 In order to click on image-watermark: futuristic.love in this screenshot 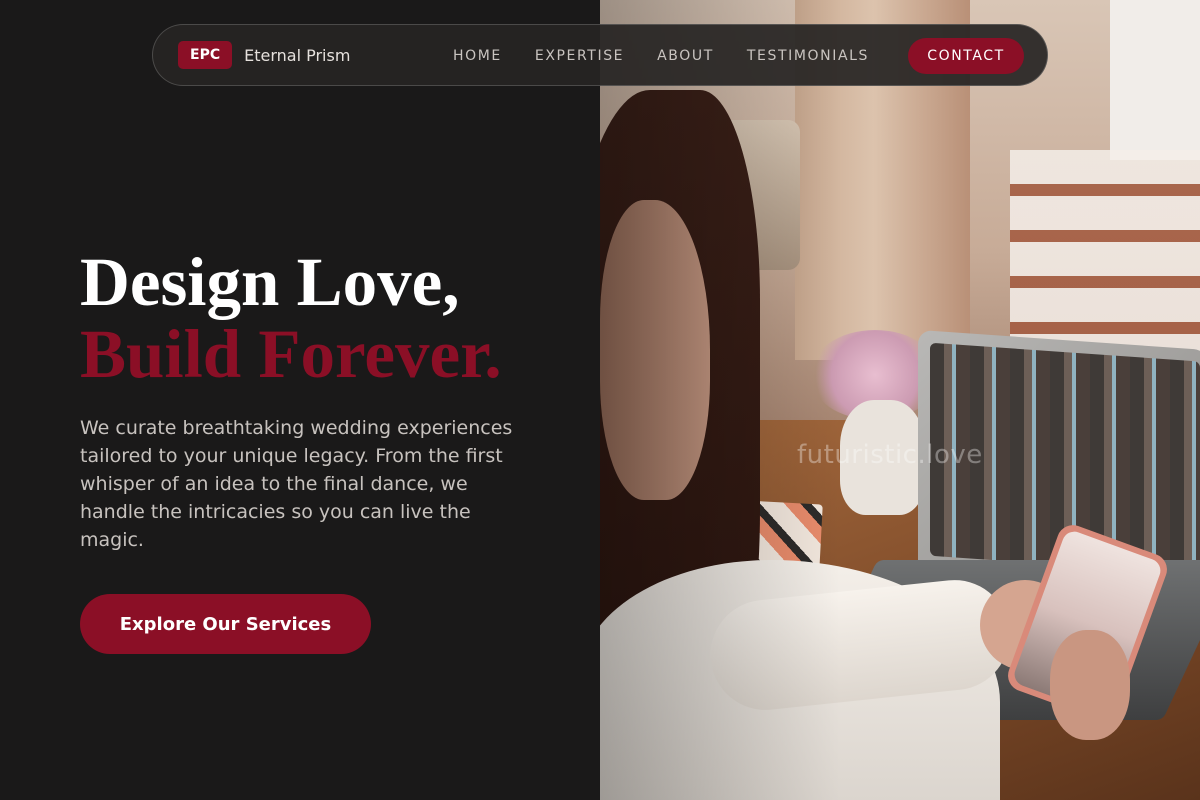, I will do `click(890, 455)`.